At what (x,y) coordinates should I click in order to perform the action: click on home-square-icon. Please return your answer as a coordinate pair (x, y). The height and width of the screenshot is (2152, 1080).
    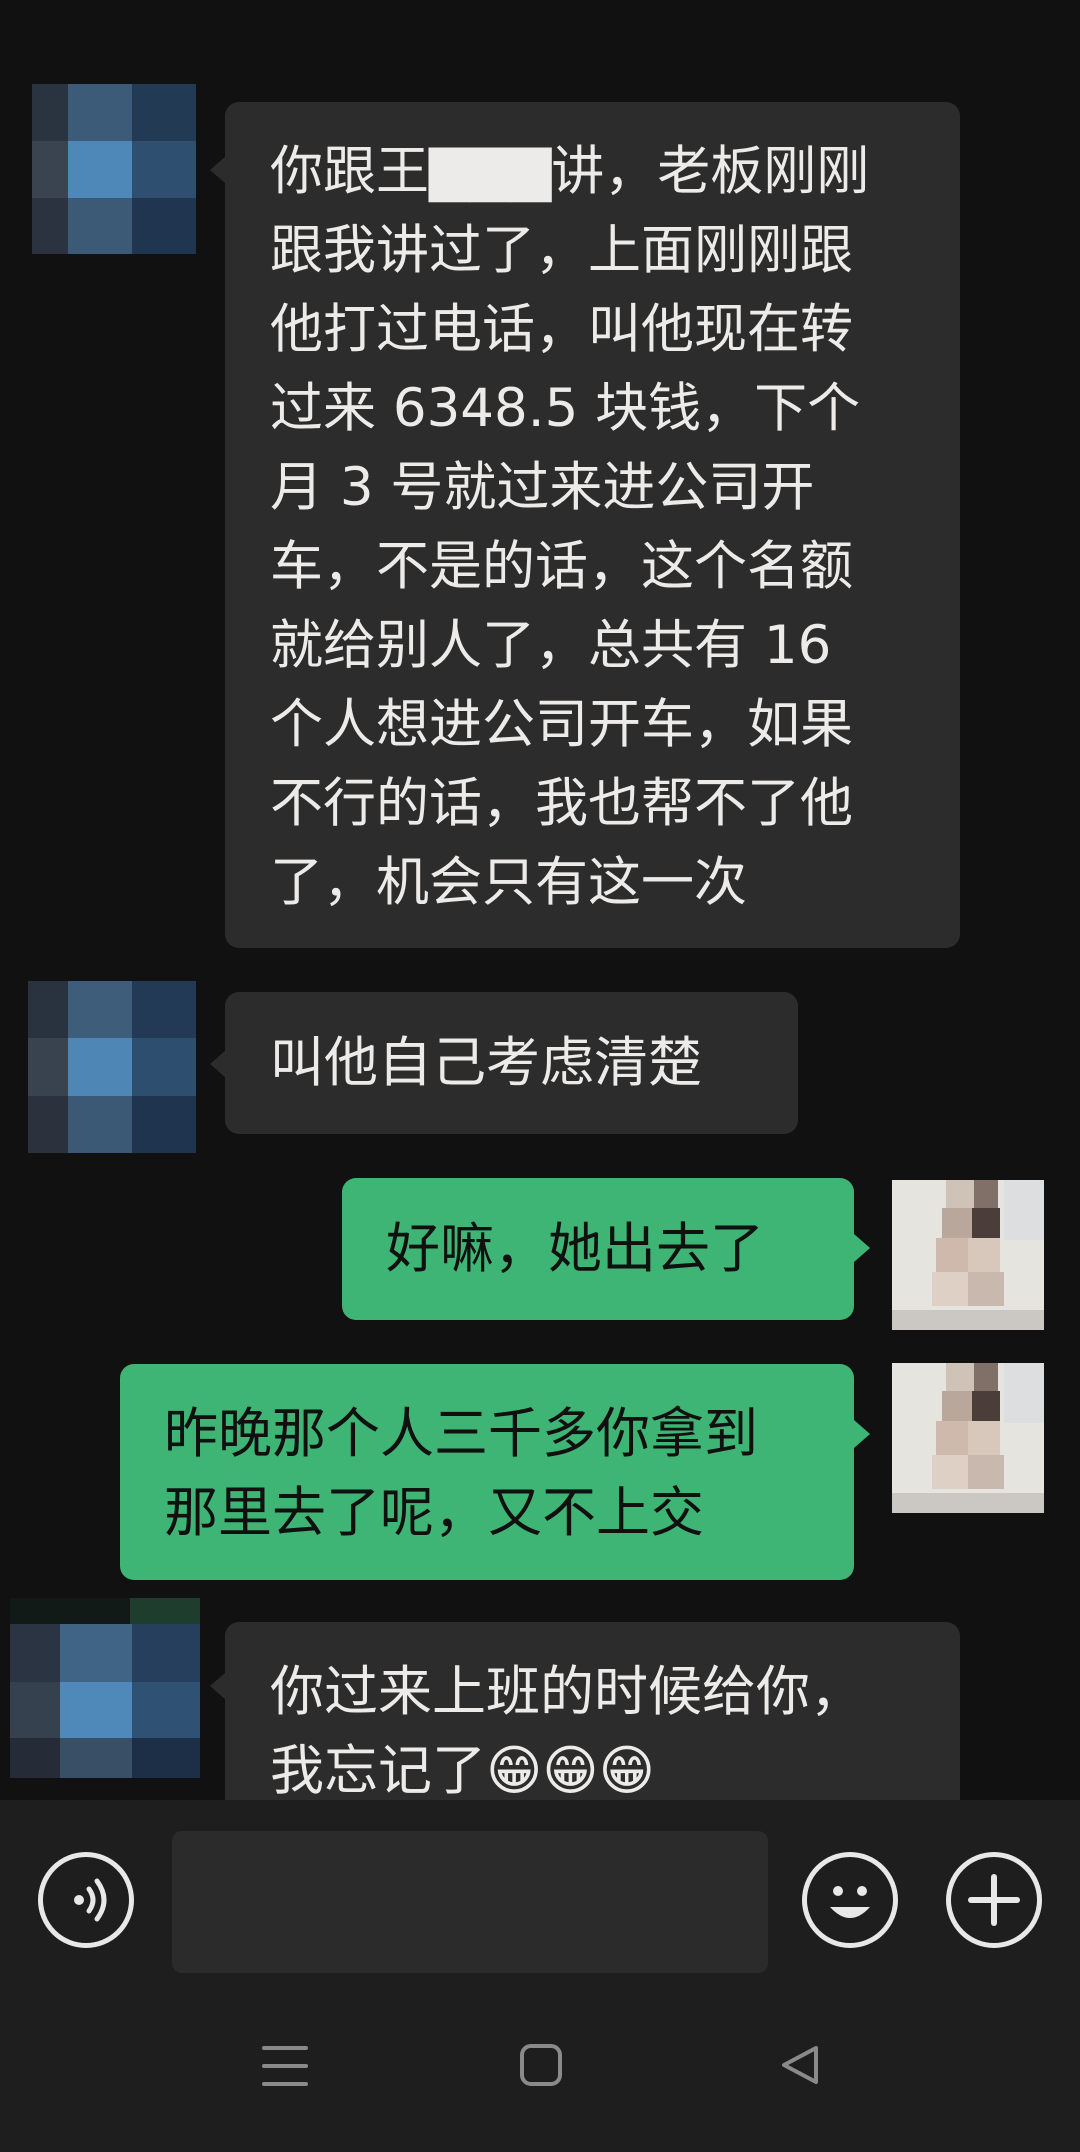
    Looking at the image, I should click on (541, 2065).